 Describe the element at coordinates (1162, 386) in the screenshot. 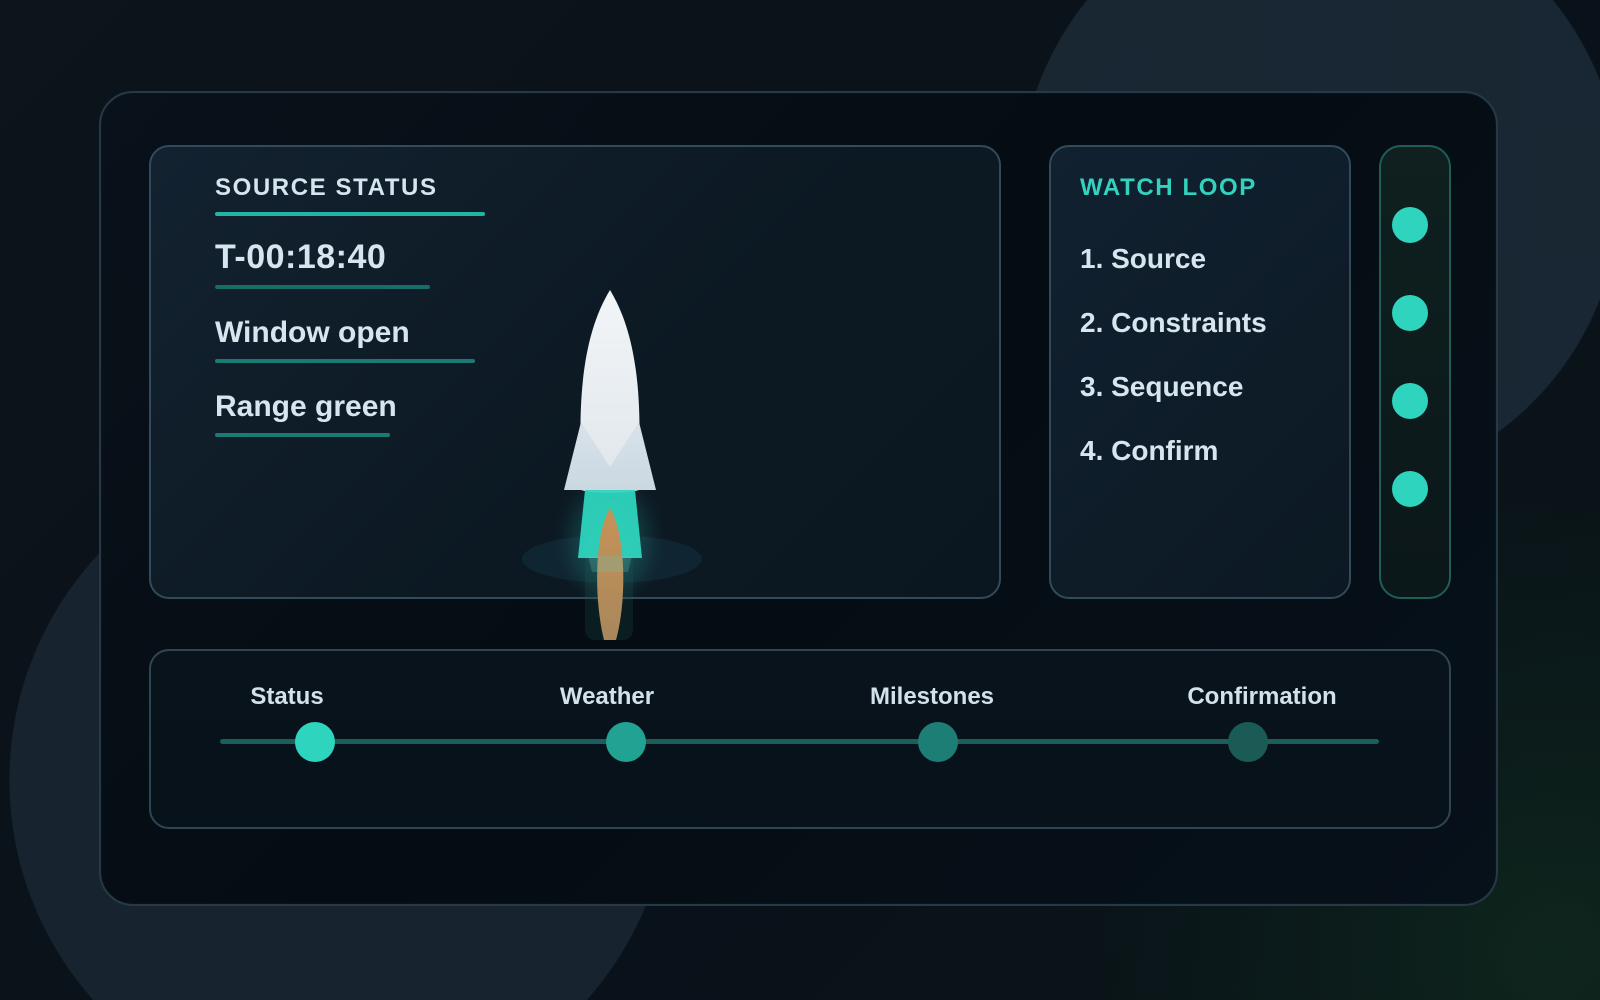

I see `watch-loop-item-sequence: 3. Sequence` at that location.